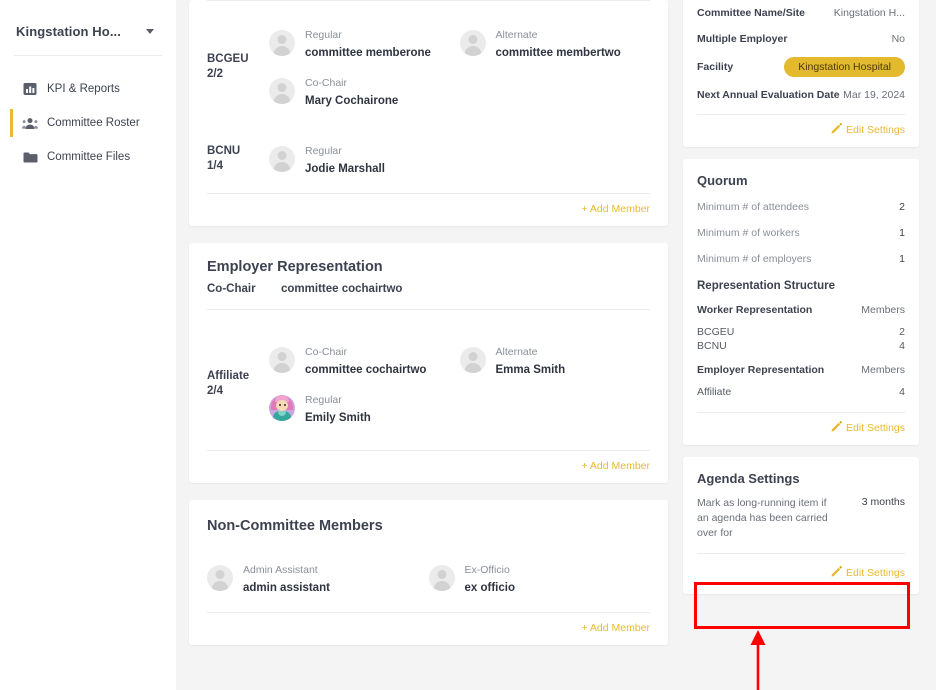 The width and height of the screenshot is (936, 690). I want to click on member-entry: Regular Jodie Marshall, so click(327, 159).